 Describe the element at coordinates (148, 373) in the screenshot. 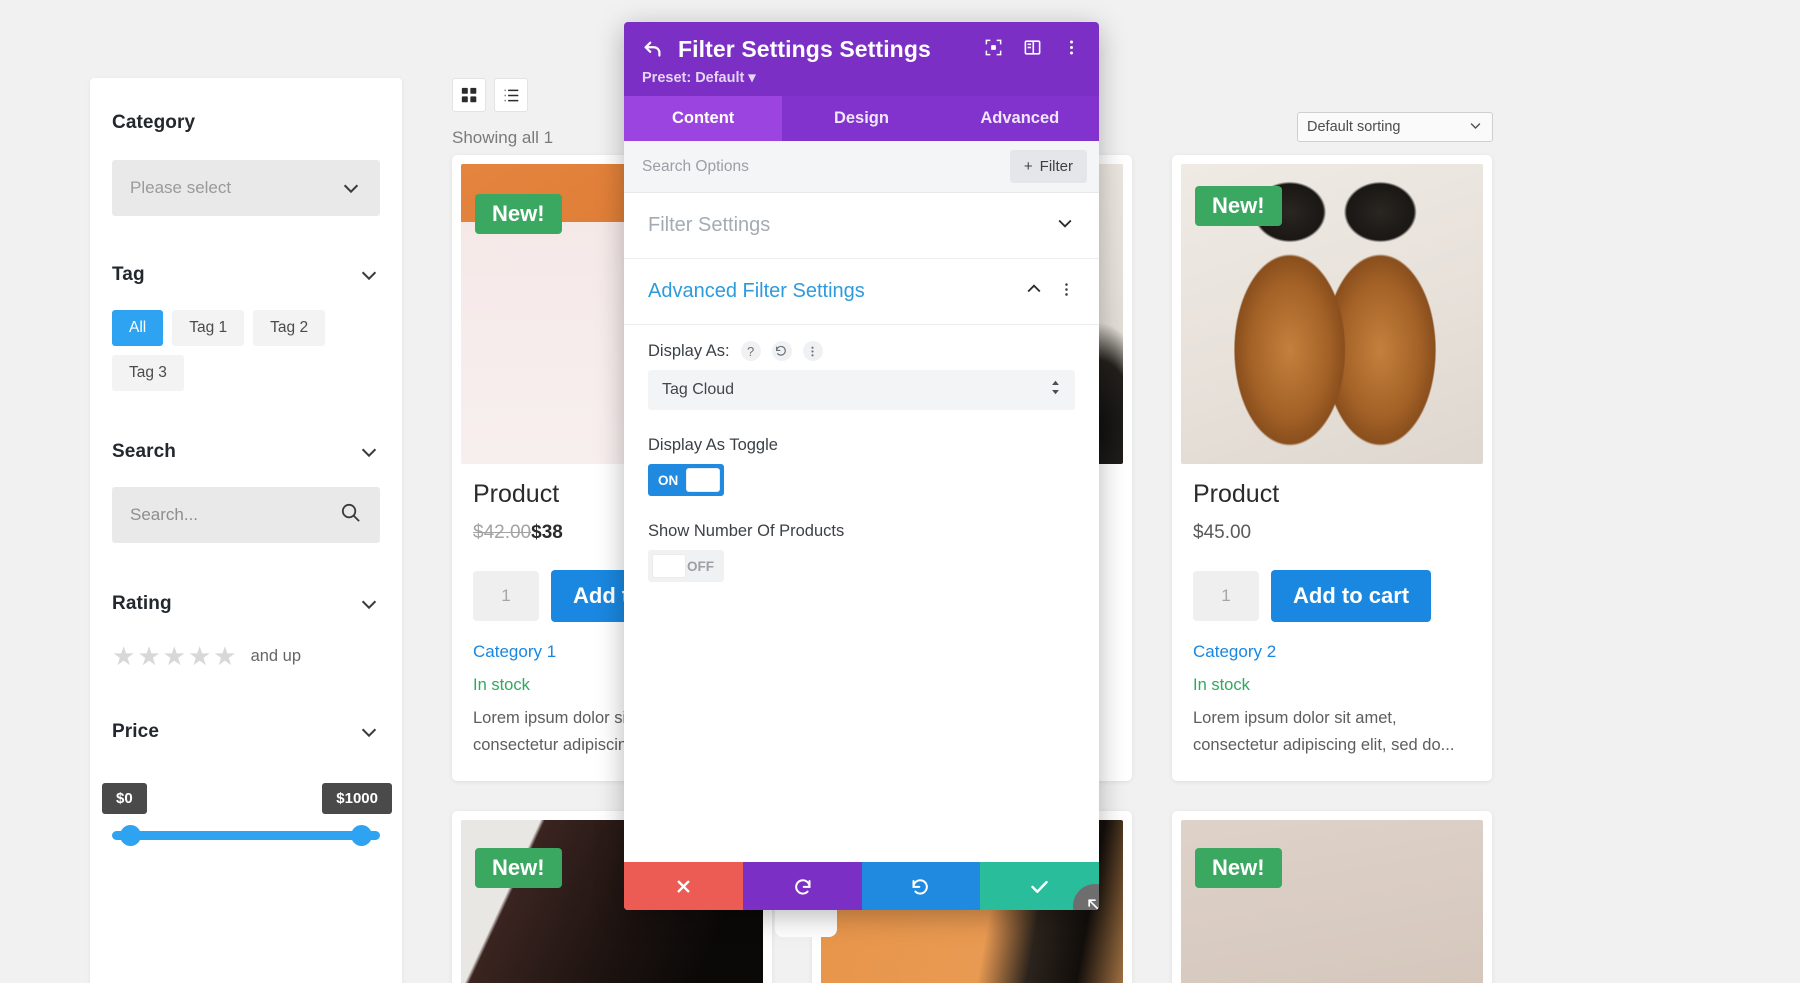

I see `tag-option-3: Tag 3` at that location.